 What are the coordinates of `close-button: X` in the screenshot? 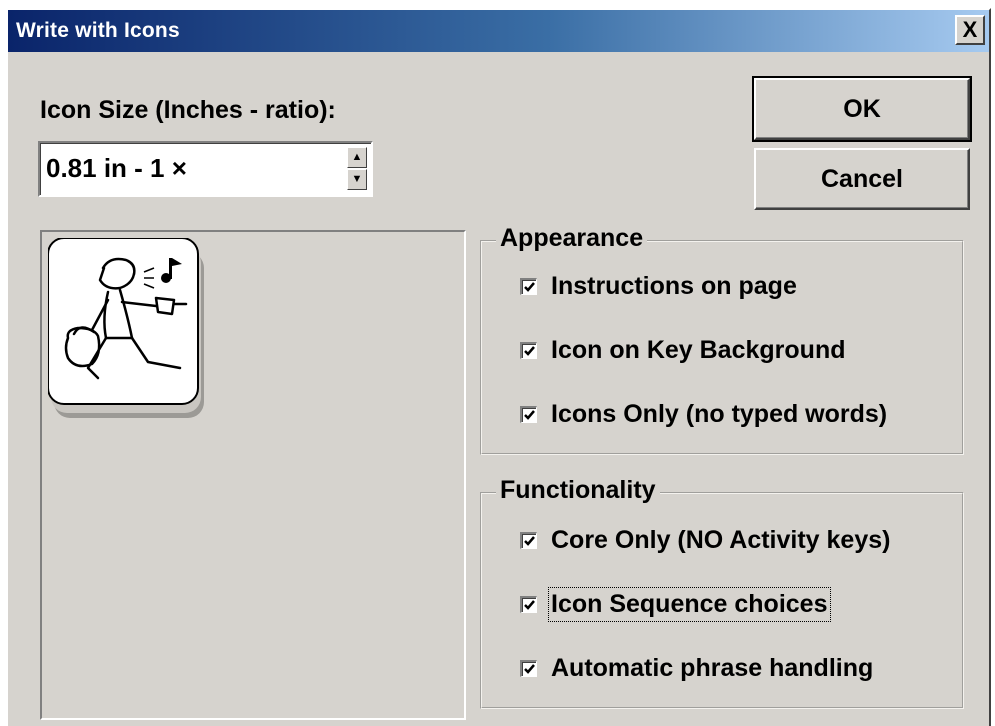 It's located at (970, 30).